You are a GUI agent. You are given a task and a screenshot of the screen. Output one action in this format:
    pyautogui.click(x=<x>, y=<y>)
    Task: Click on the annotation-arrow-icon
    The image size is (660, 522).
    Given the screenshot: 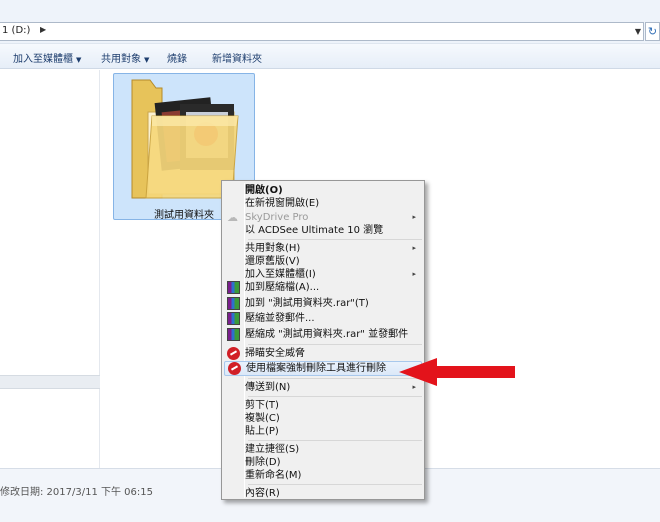 What is the action you would take?
    pyautogui.click(x=457, y=372)
    